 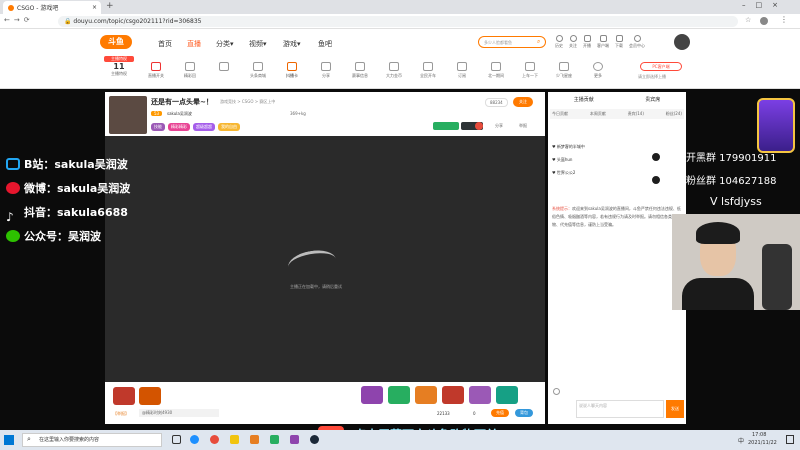 What do you see at coordinates (652, 99) in the screenshot?
I see `tab-vip: 贵宾席` at bounding box center [652, 99].